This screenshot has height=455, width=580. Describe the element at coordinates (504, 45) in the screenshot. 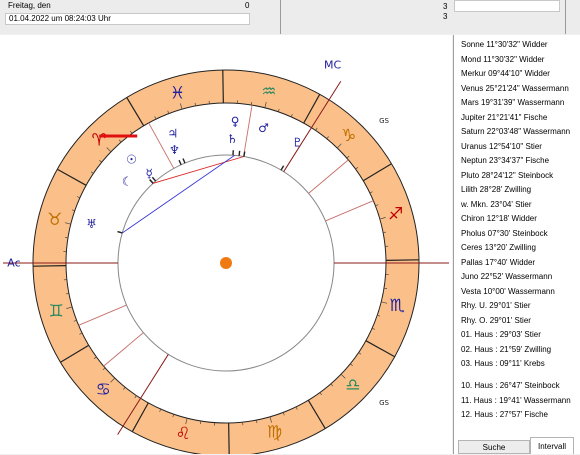

I see `planet-position-row: Sonne 11°30'32" Widder` at that location.